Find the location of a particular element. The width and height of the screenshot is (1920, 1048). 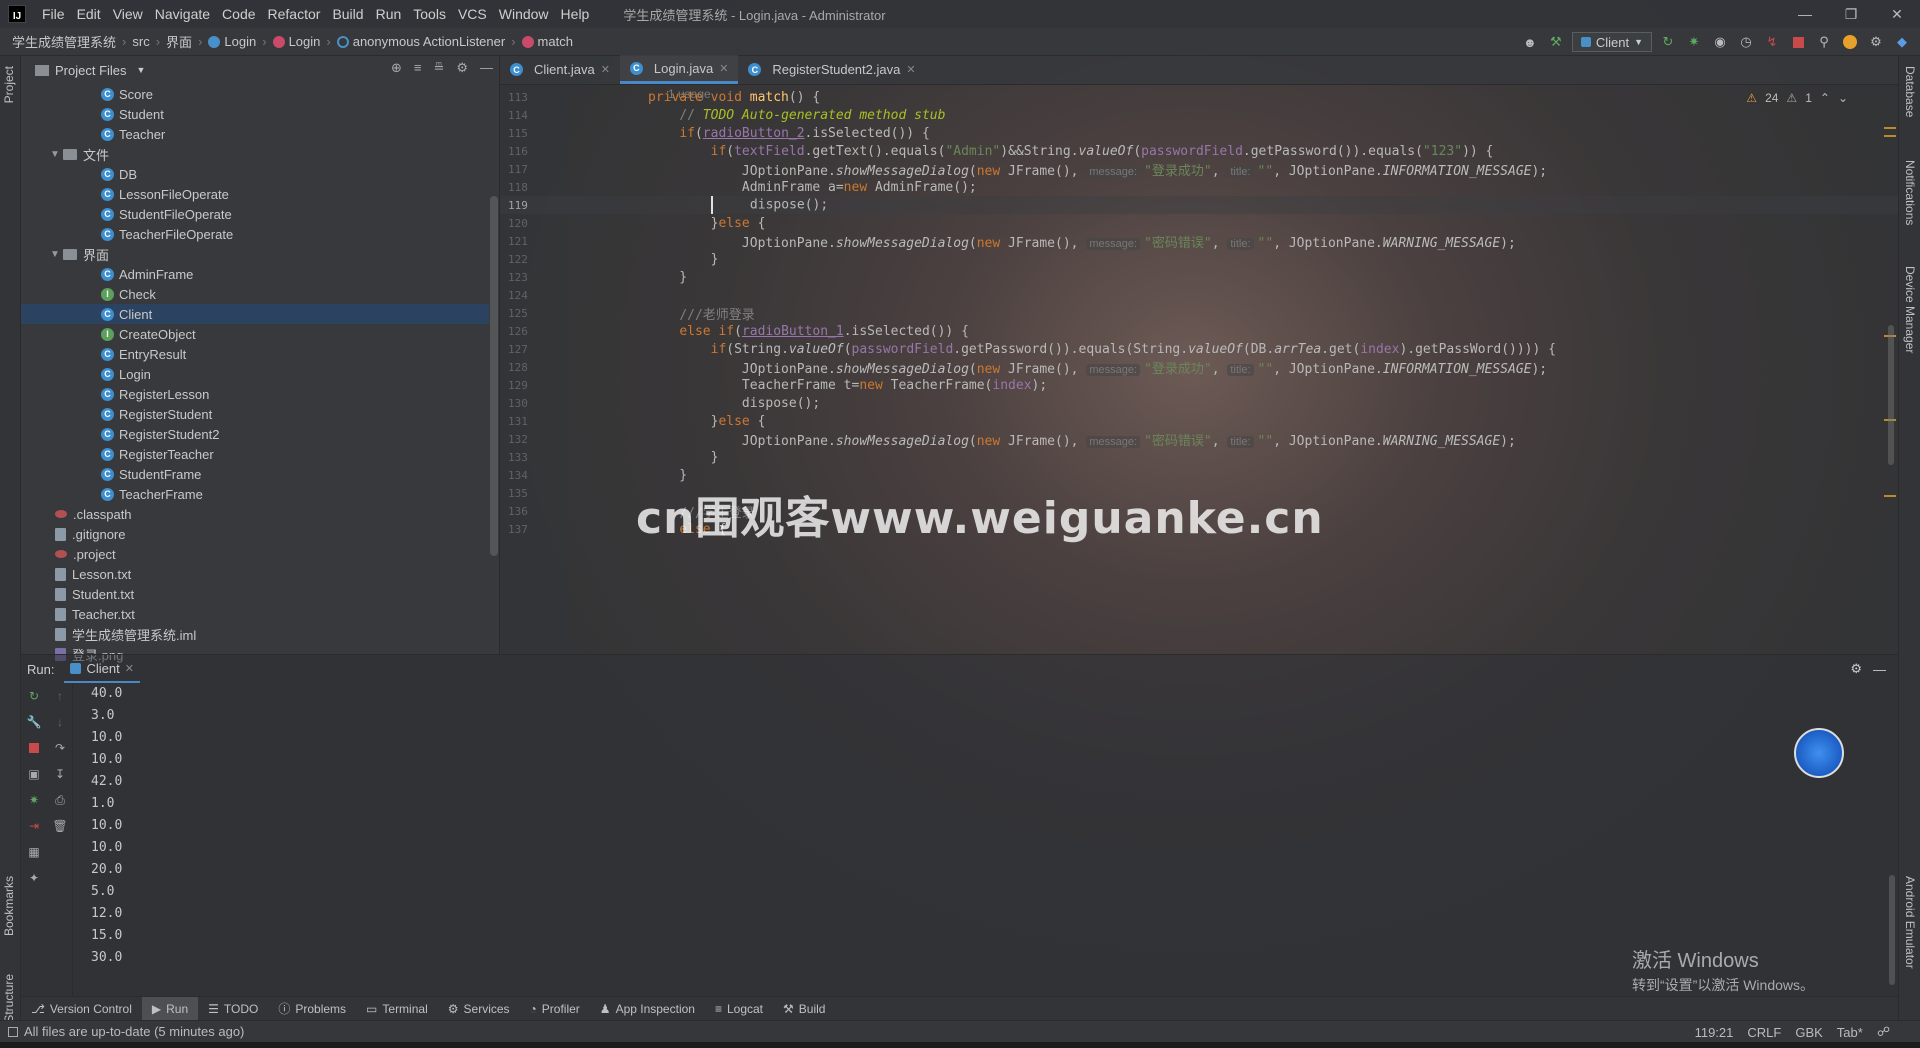

line-separator: CRLF is located at coordinates (1764, 1032).